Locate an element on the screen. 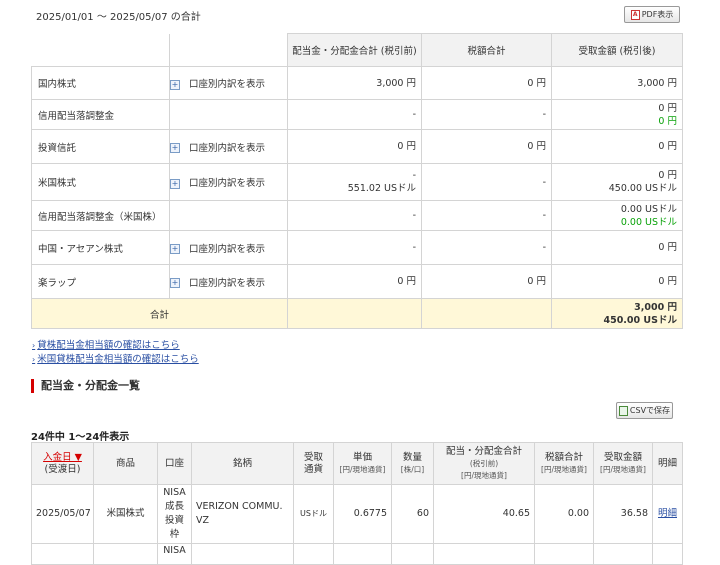  cell-unit-price is located at coordinates (362, 554).